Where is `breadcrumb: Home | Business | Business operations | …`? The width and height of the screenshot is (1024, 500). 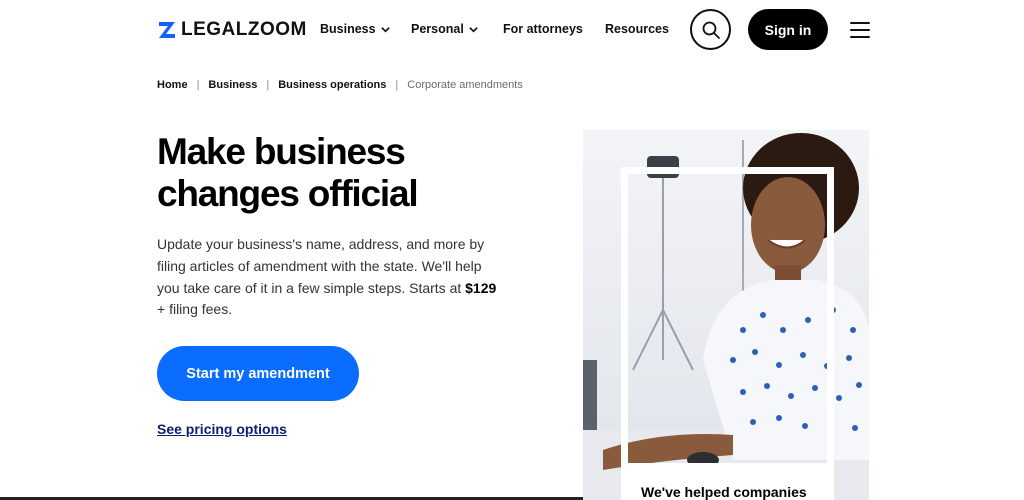
breadcrumb: Home | Business | Business operations | … is located at coordinates (340, 85).